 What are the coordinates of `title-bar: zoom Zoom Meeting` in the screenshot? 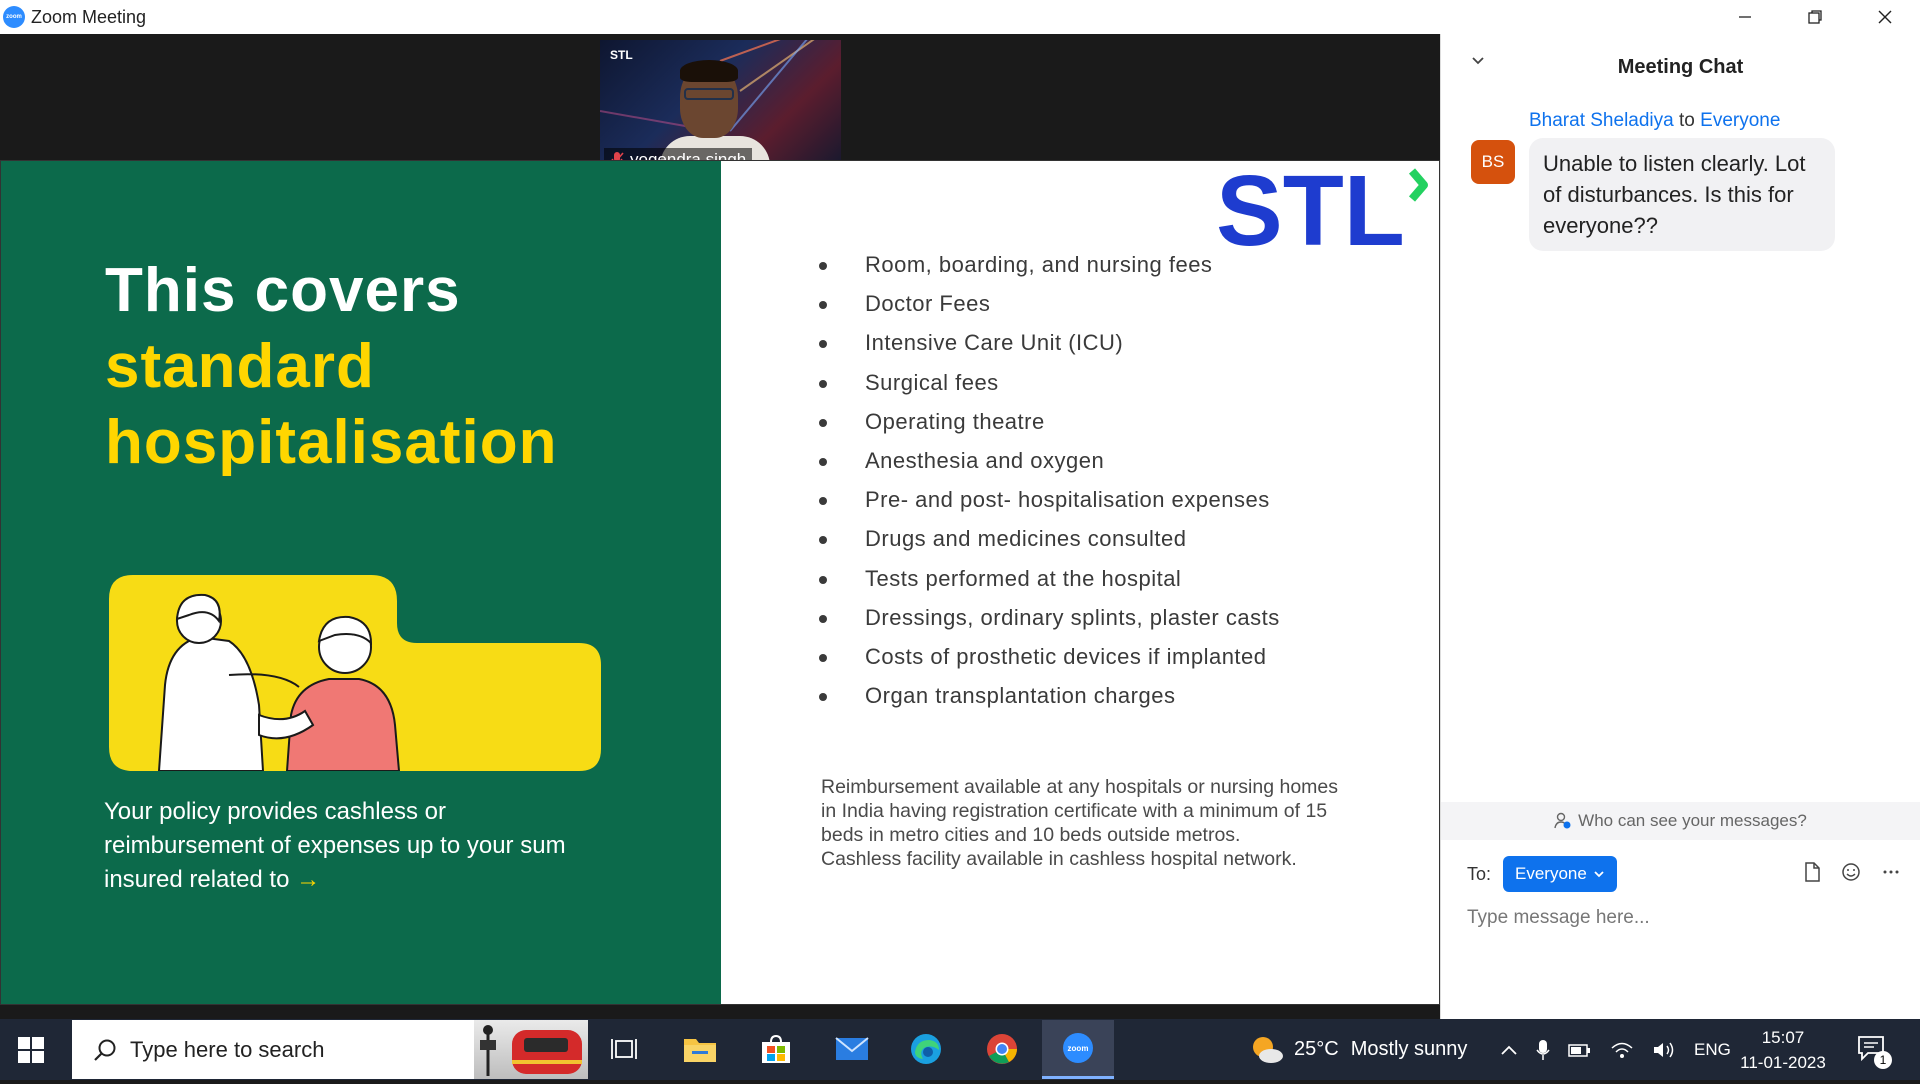 It's located at (960, 17).